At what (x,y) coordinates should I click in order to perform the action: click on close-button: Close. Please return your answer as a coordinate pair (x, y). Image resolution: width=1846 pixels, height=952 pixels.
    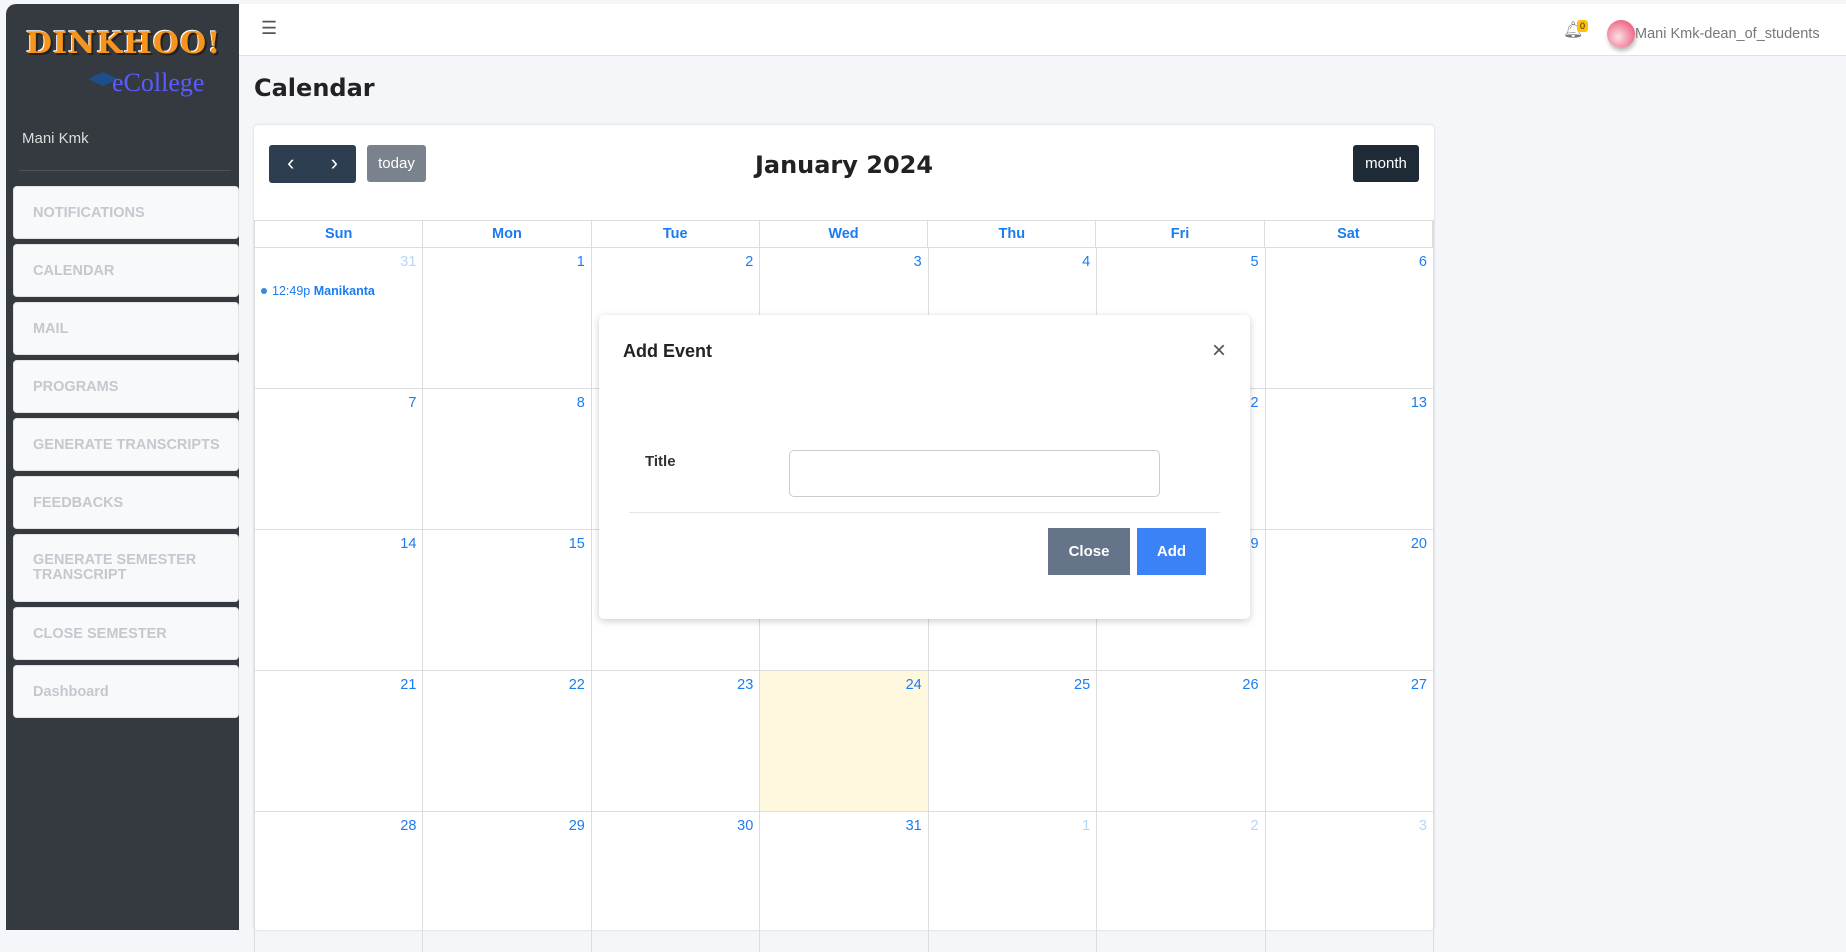
    Looking at the image, I should click on (1089, 551).